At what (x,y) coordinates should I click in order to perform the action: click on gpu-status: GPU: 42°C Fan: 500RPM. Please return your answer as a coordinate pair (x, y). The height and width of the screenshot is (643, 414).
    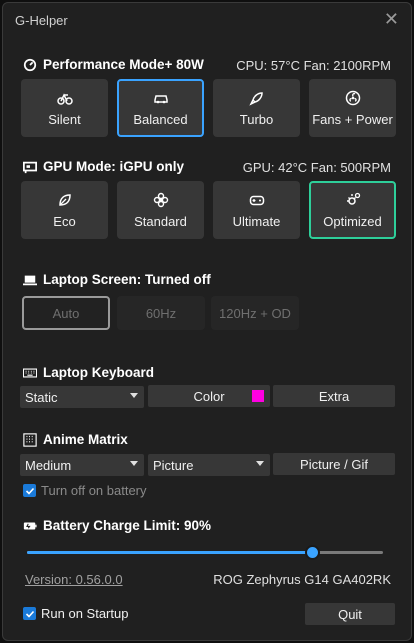
    Looking at the image, I should click on (316, 167).